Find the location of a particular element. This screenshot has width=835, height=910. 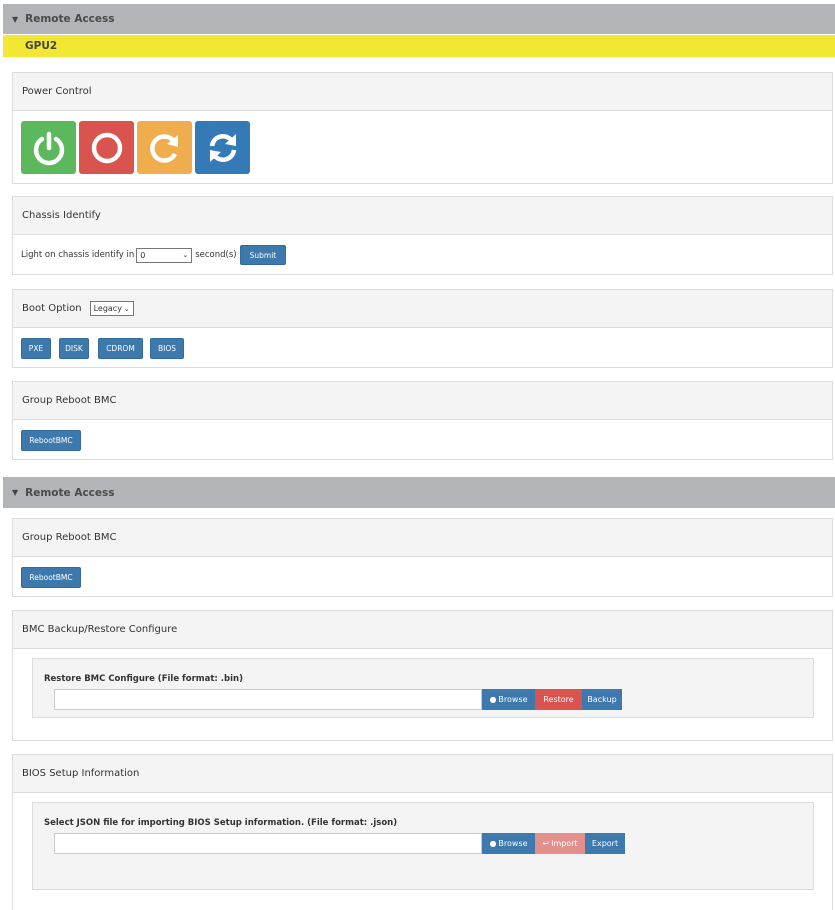

power-reset-button is located at coordinates (164, 147).